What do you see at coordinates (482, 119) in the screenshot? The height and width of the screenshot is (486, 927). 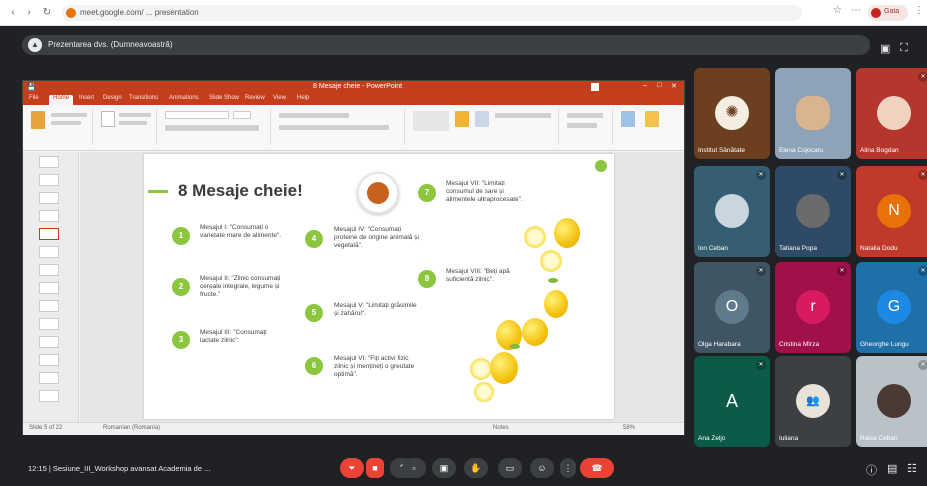 I see `quick-styles-icon` at bounding box center [482, 119].